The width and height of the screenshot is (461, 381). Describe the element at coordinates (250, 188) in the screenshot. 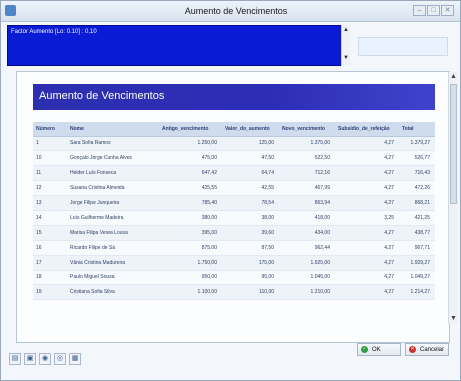

I see `table-cell: 42,55` at that location.